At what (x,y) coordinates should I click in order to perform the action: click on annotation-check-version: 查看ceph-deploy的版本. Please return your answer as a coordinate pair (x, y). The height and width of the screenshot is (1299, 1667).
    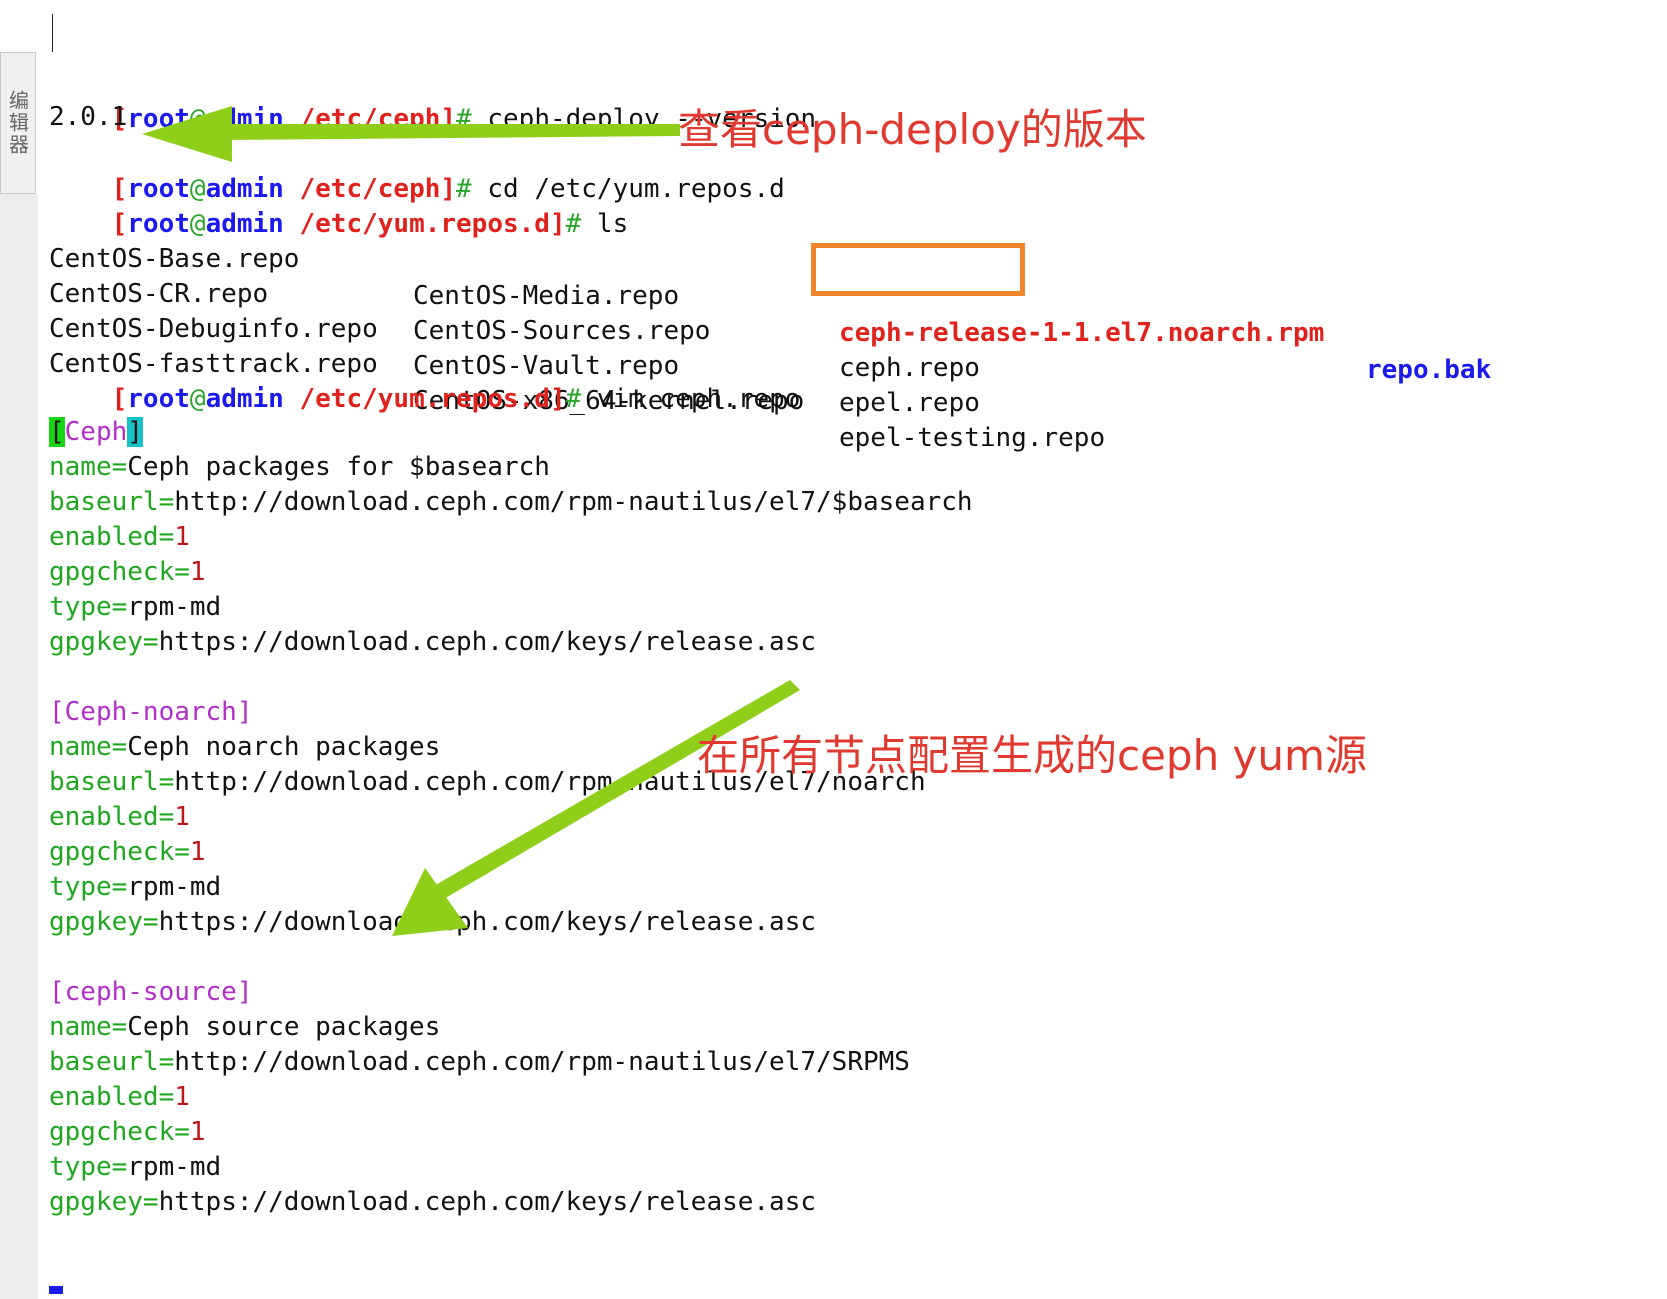
    Looking at the image, I should click on (912, 129).